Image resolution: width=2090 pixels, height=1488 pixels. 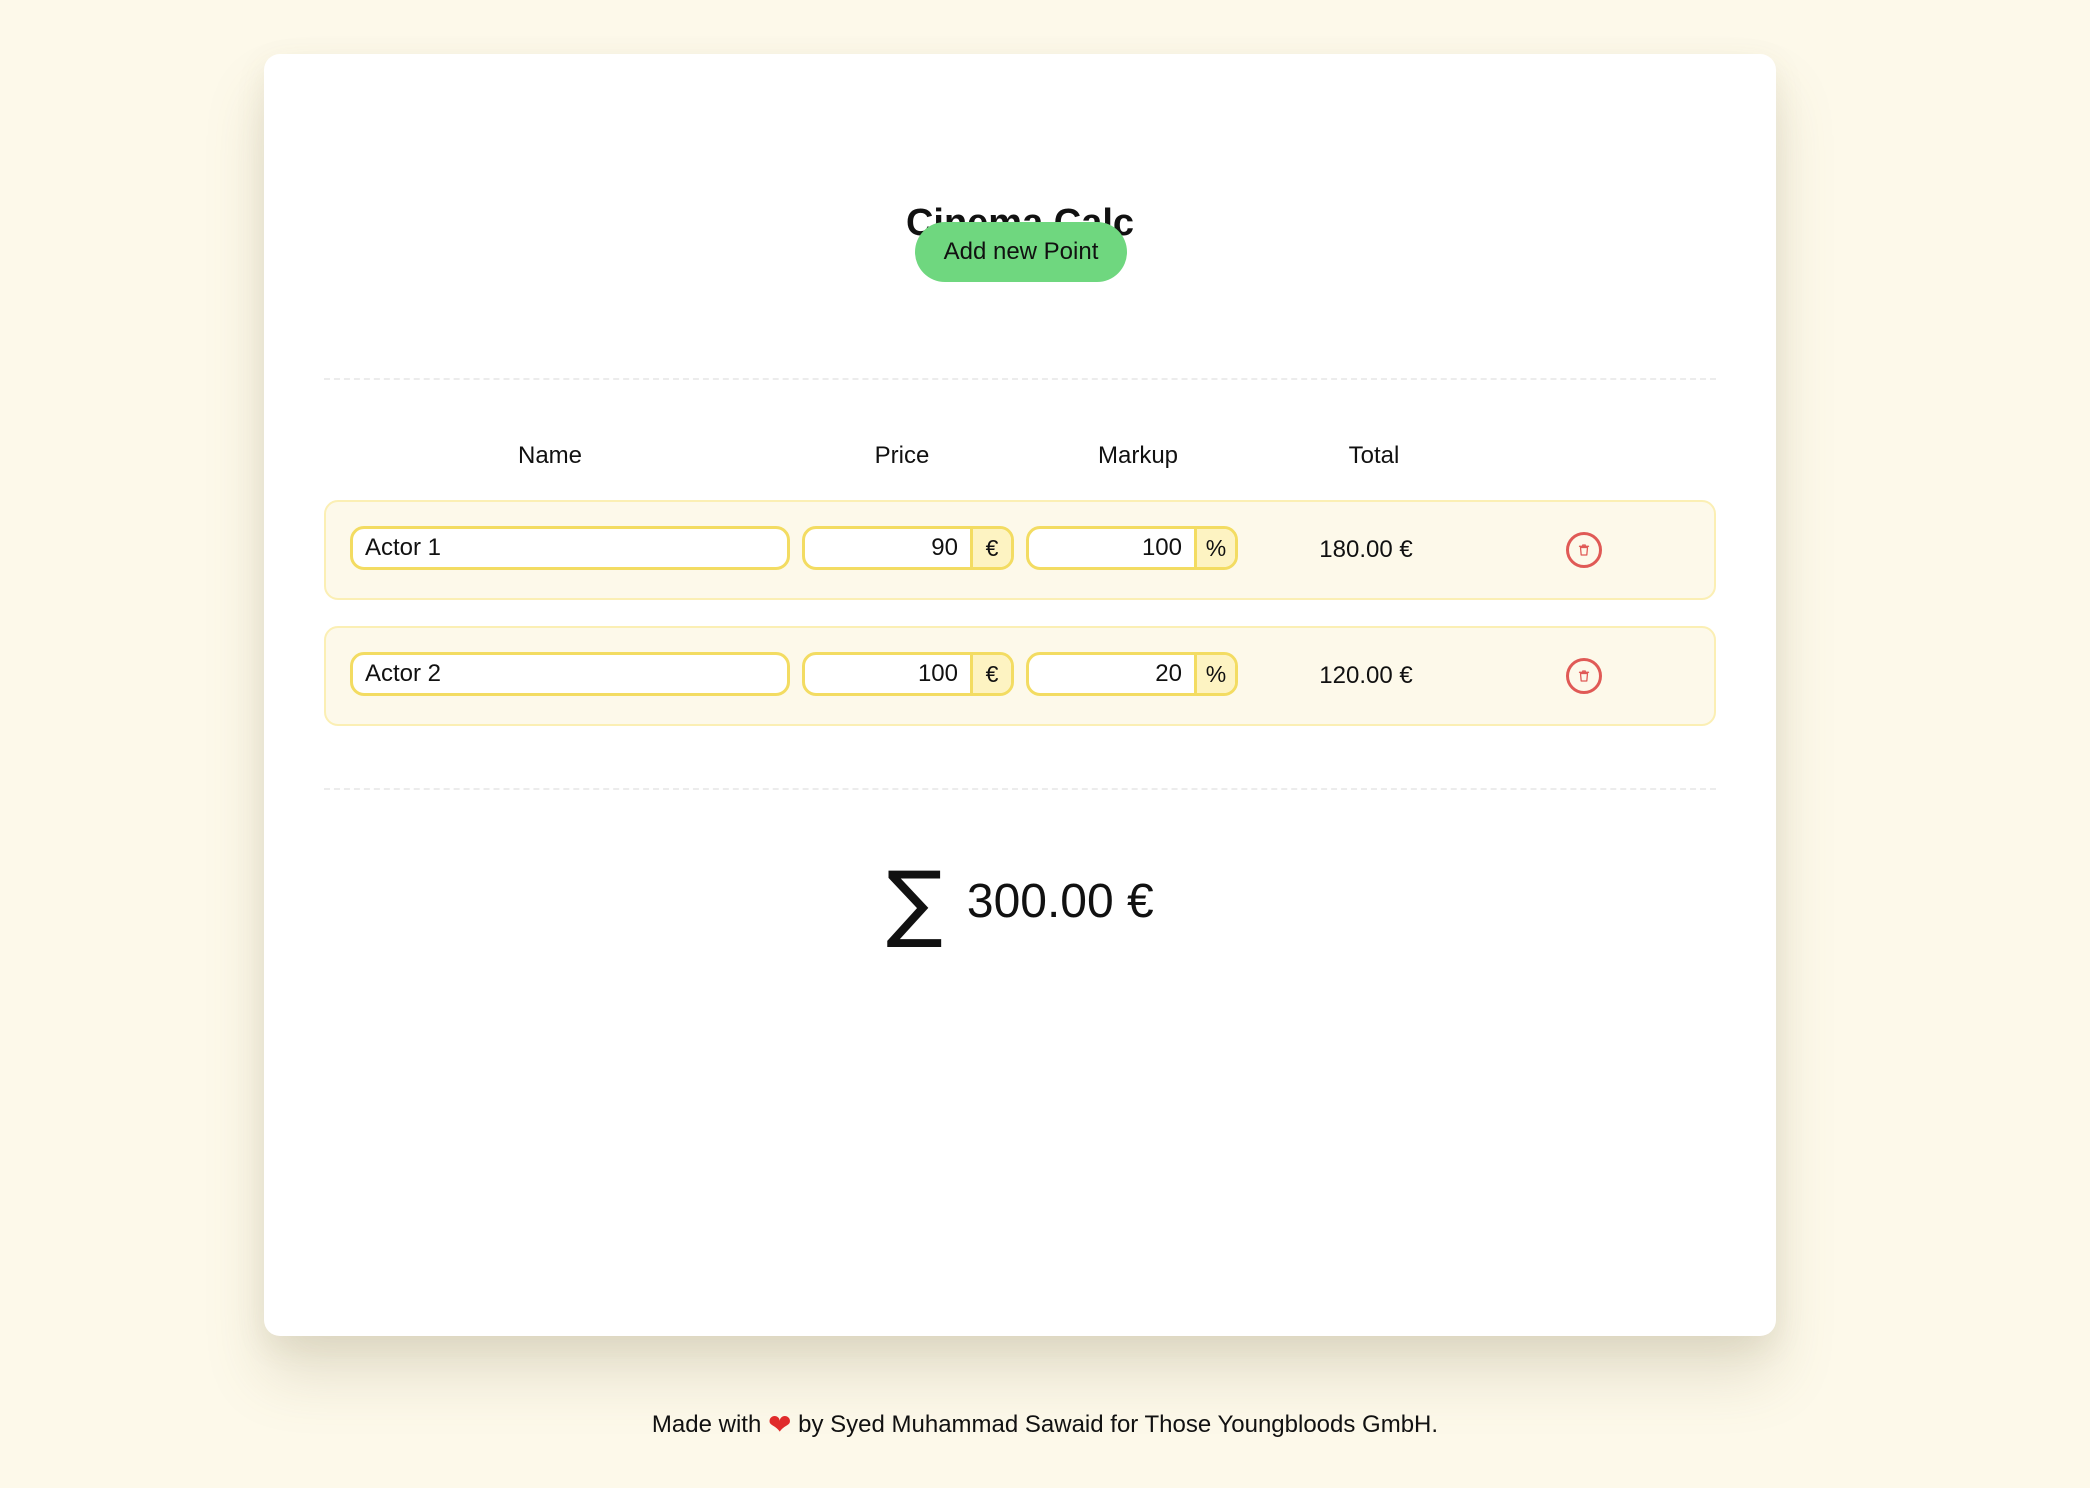 What do you see at coordinates (706, 1424) in the screenshot?
I see `footer-prefix: Made with` at bounding box center [706, 1424].